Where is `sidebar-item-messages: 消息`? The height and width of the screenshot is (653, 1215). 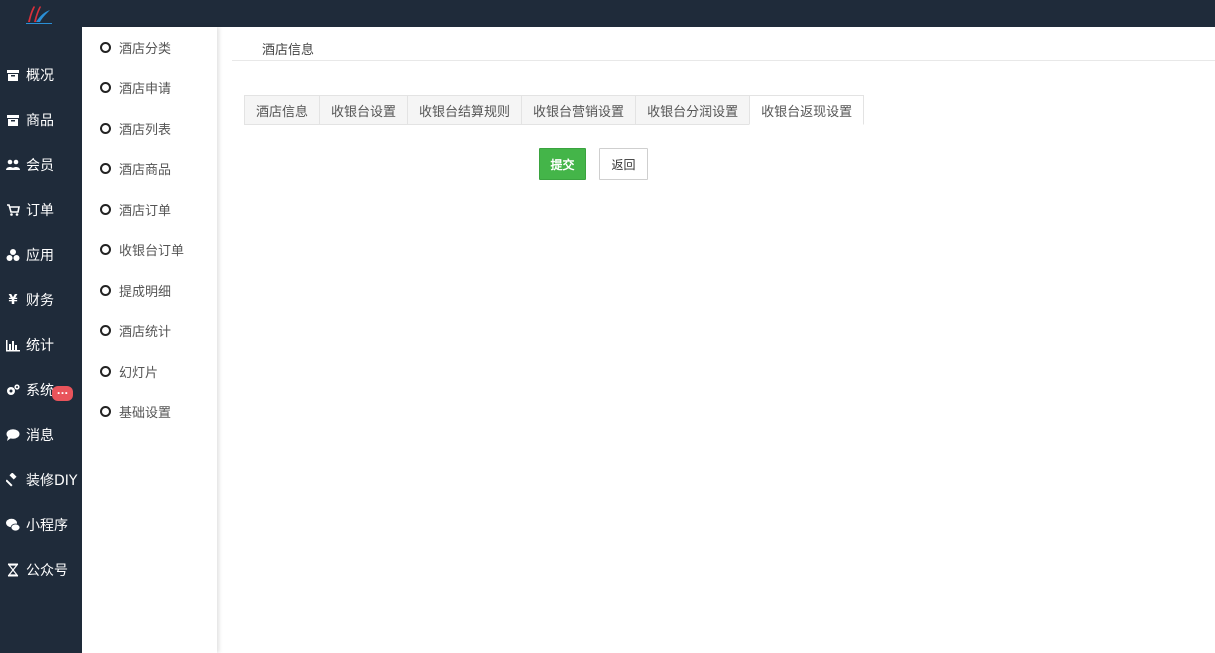 sidebar-item-messages: 消息 is located at coordinates (41, 435).